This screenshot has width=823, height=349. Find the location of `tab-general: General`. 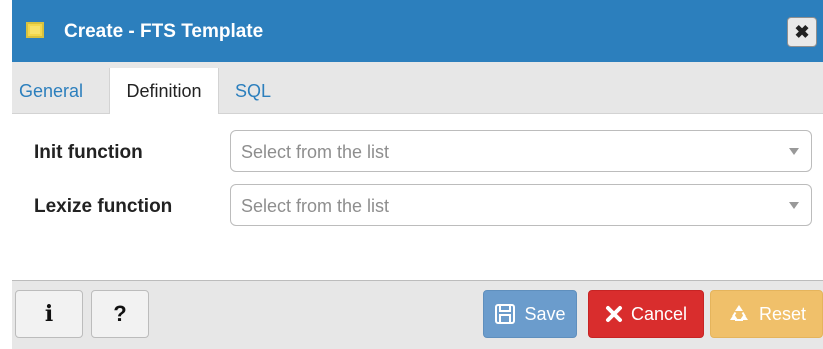

tab-general: General is located at coordinates (51, 91).